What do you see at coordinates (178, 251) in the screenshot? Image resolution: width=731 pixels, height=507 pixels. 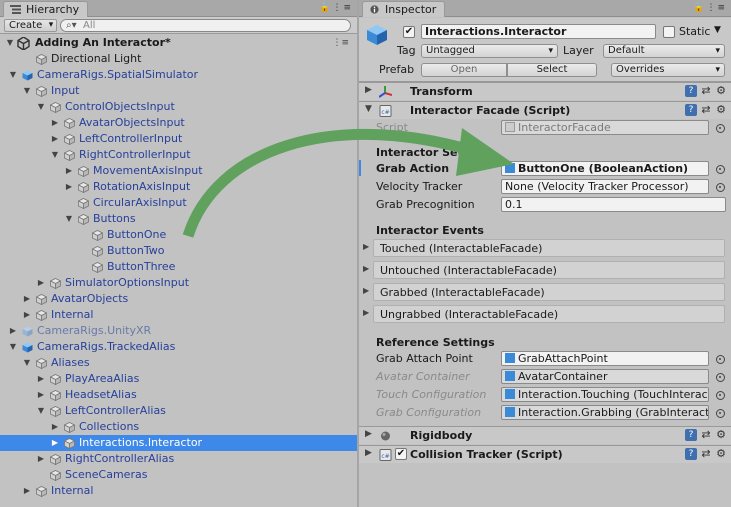 I see `hierarchy-row: ButtonTwo` at bounding box center [178, 251].